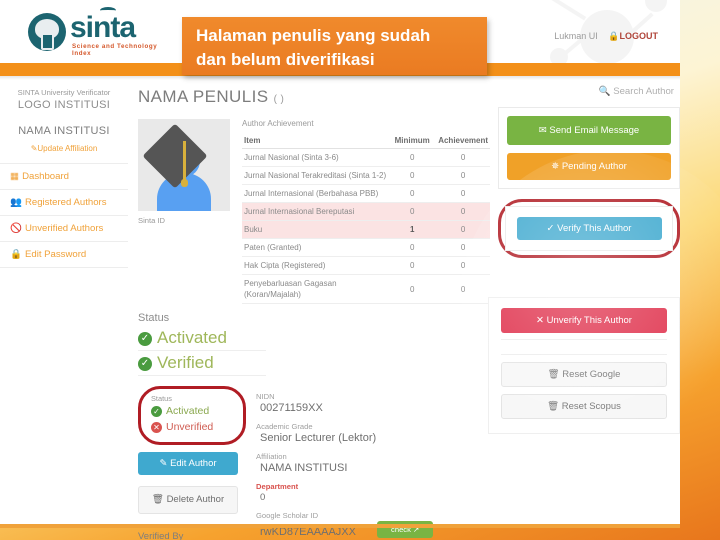 Image resolution: width=720 pixels, height=540 pixels. What do you see at coordinates (366, 229) in the screenshot?
I see `table-row: Buku 1 0` at bounding box center [366, 229].